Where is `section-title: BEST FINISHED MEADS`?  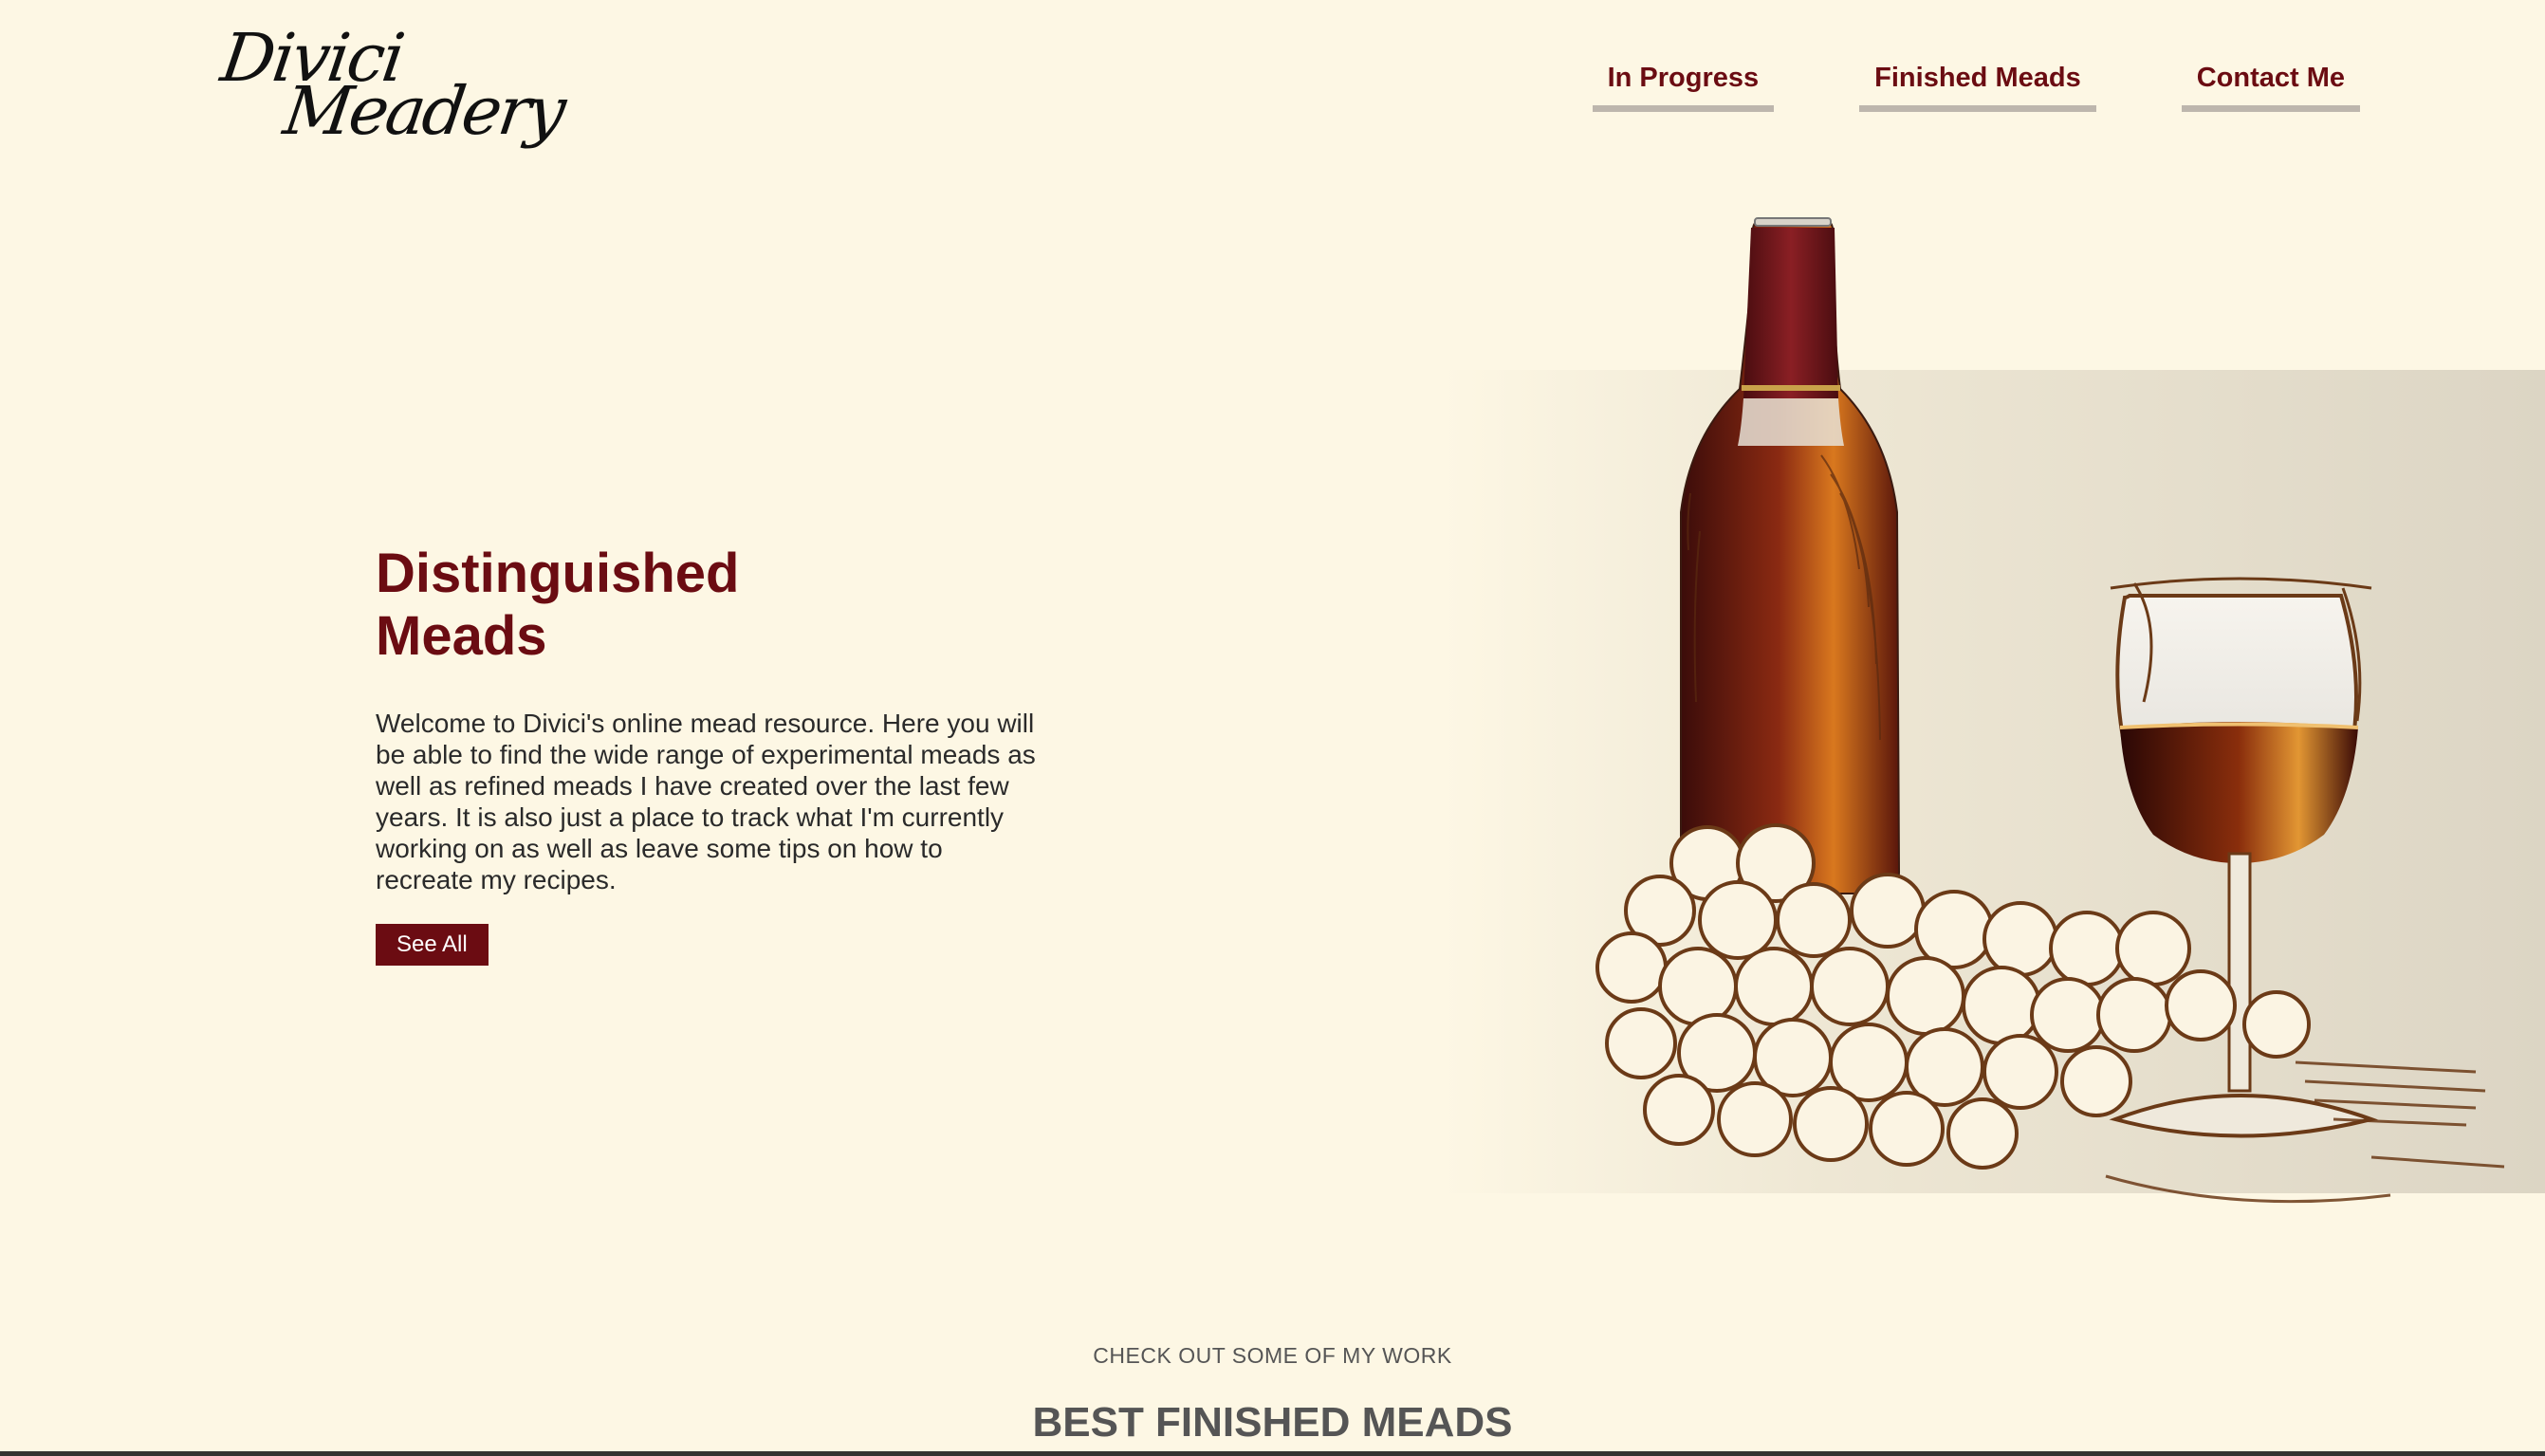
section-title: BEST FINISHED MEADS is located at coordinates (1272, 1422).